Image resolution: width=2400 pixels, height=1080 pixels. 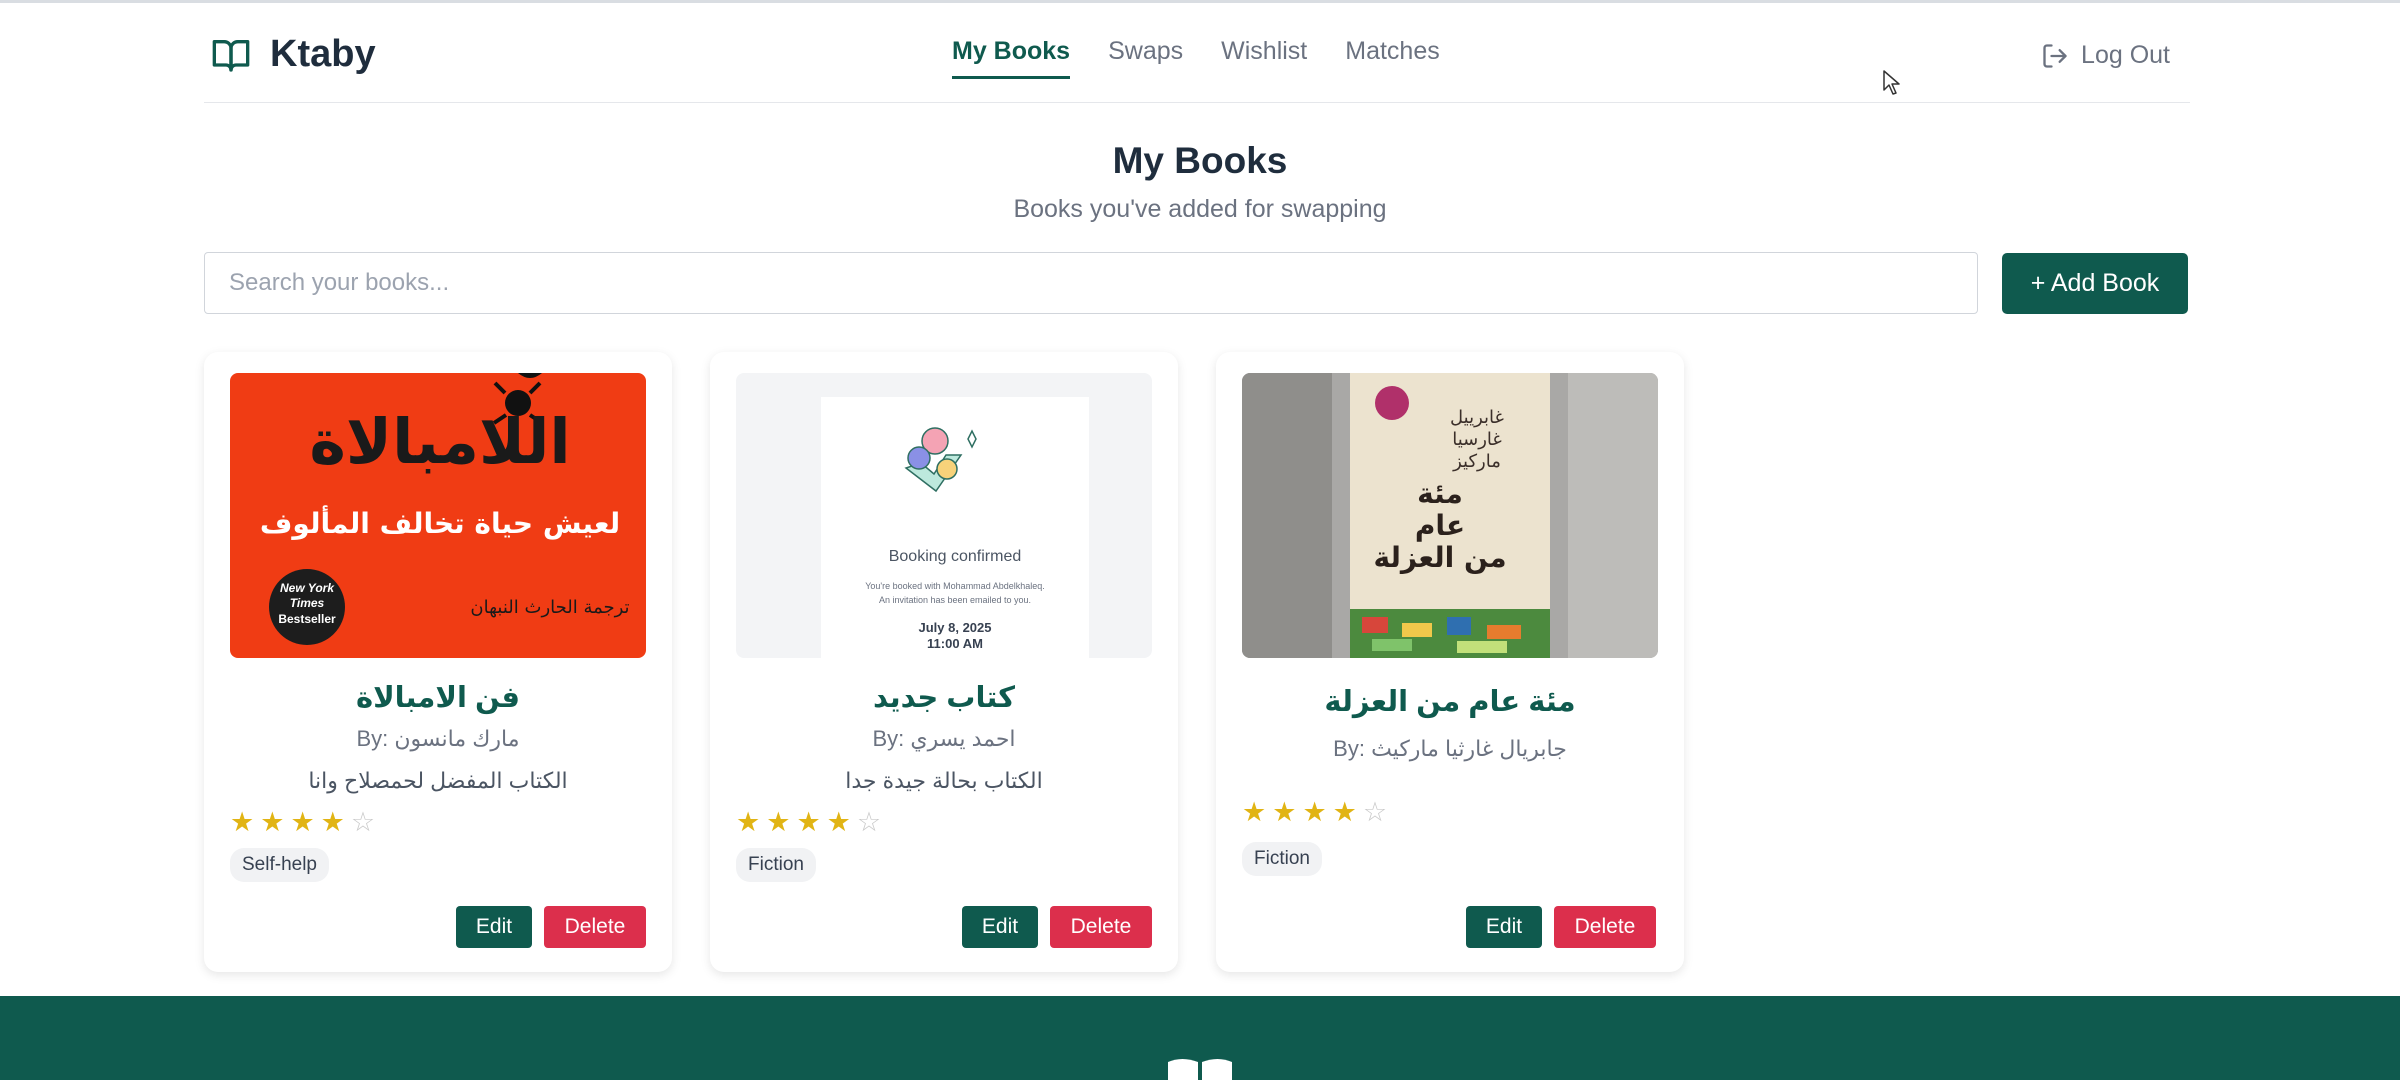 What do you see at coordinates (1392, 58) in the screenshot?
I see `nav-matches: Matches` at bounding box center [1392, 58].